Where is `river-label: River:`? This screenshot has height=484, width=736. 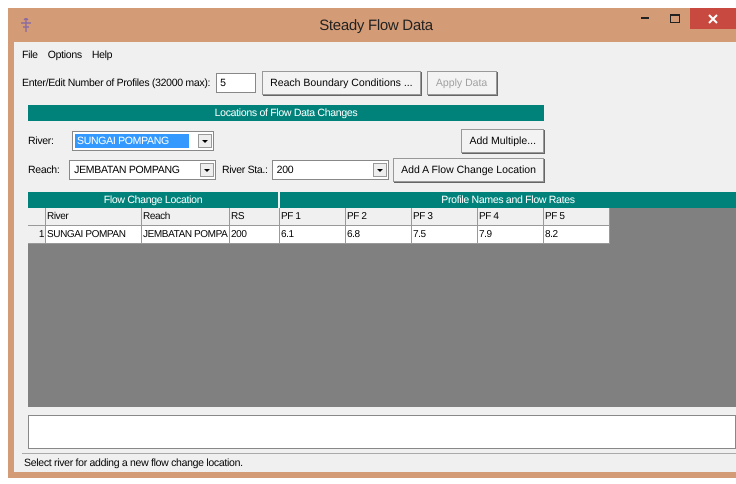
river-label: River: is located at coordinates (41, 141).